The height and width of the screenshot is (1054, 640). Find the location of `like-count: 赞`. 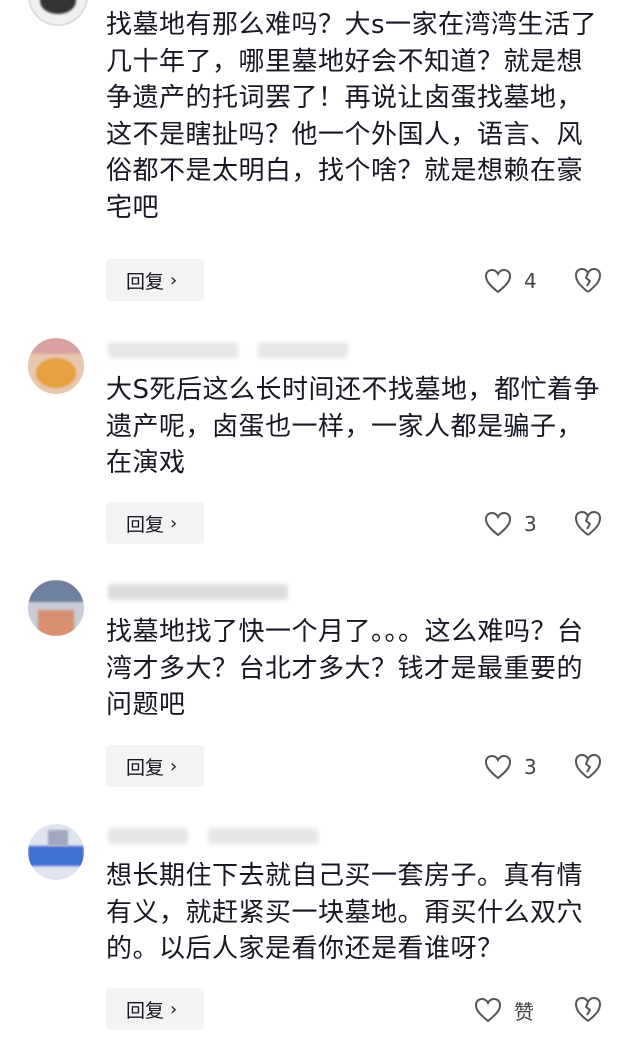

like-count: 赞 is located at coordinates (524, 1011).